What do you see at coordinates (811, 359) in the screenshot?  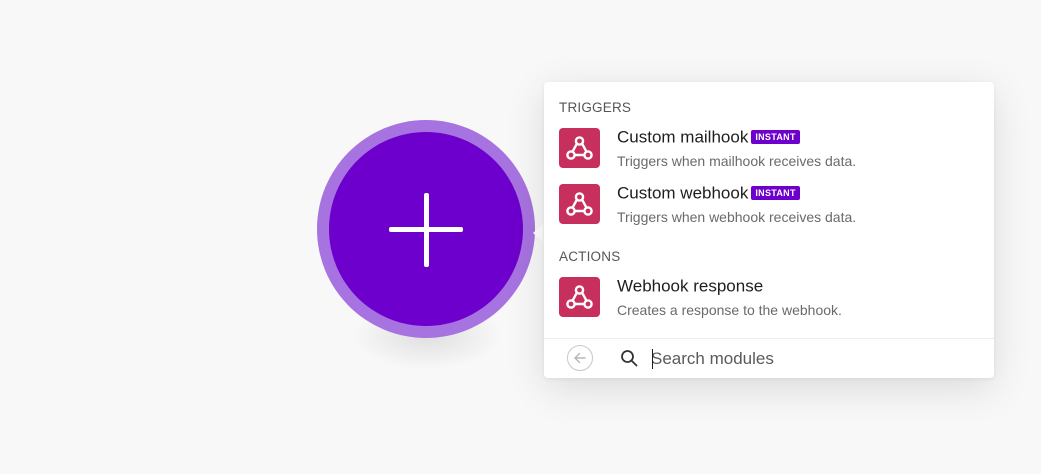 I see `search-modules-input` at bounding box center [811, 359].